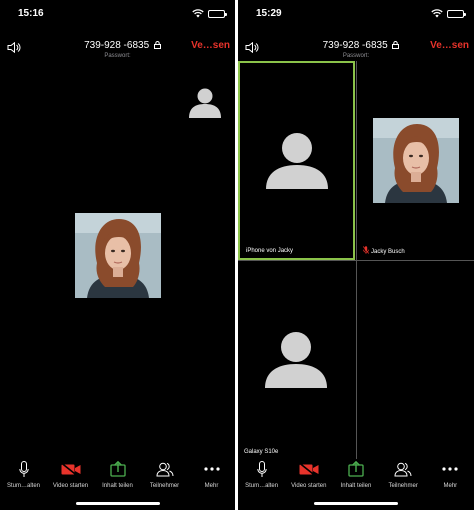 The height and width of the screenshot is (510, 474). Describe the element at coordinates (356, 15) in the screenshot. I see `status-bar: 15:29` at that location.